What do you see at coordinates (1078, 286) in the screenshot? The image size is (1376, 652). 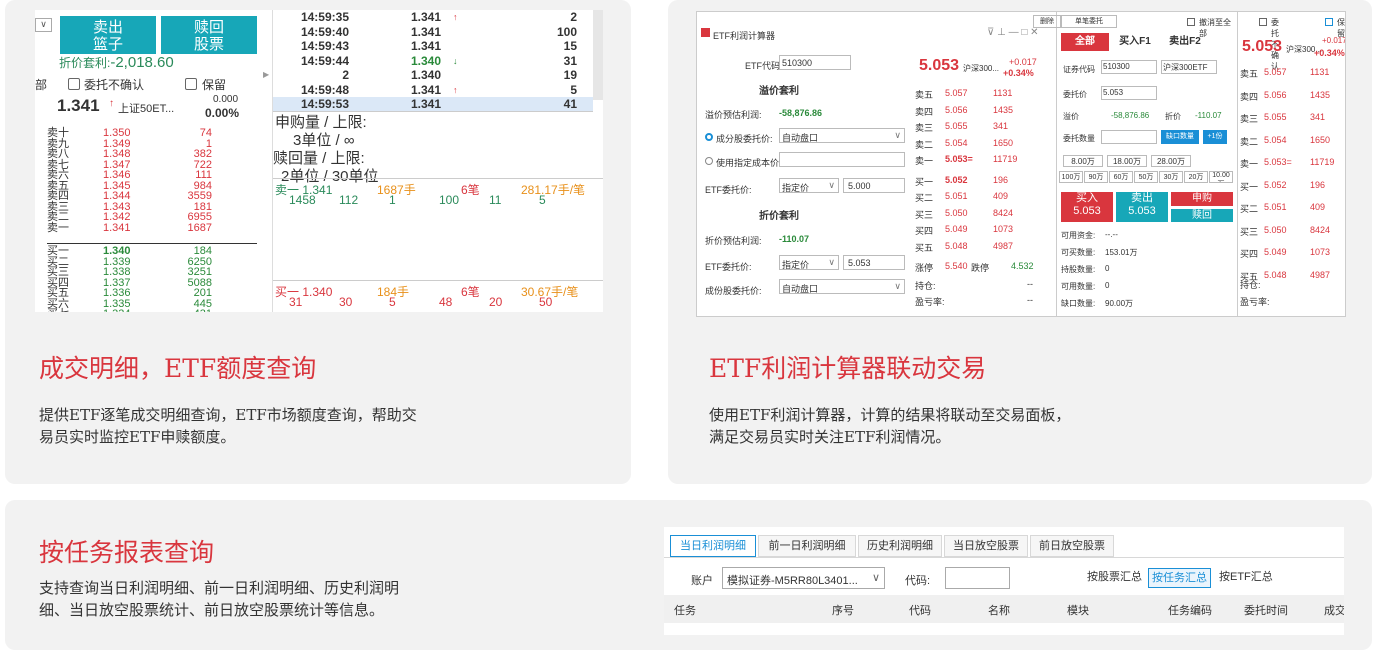 I see `fund-label: 可用数量:` at bounding box center [1078, 286].